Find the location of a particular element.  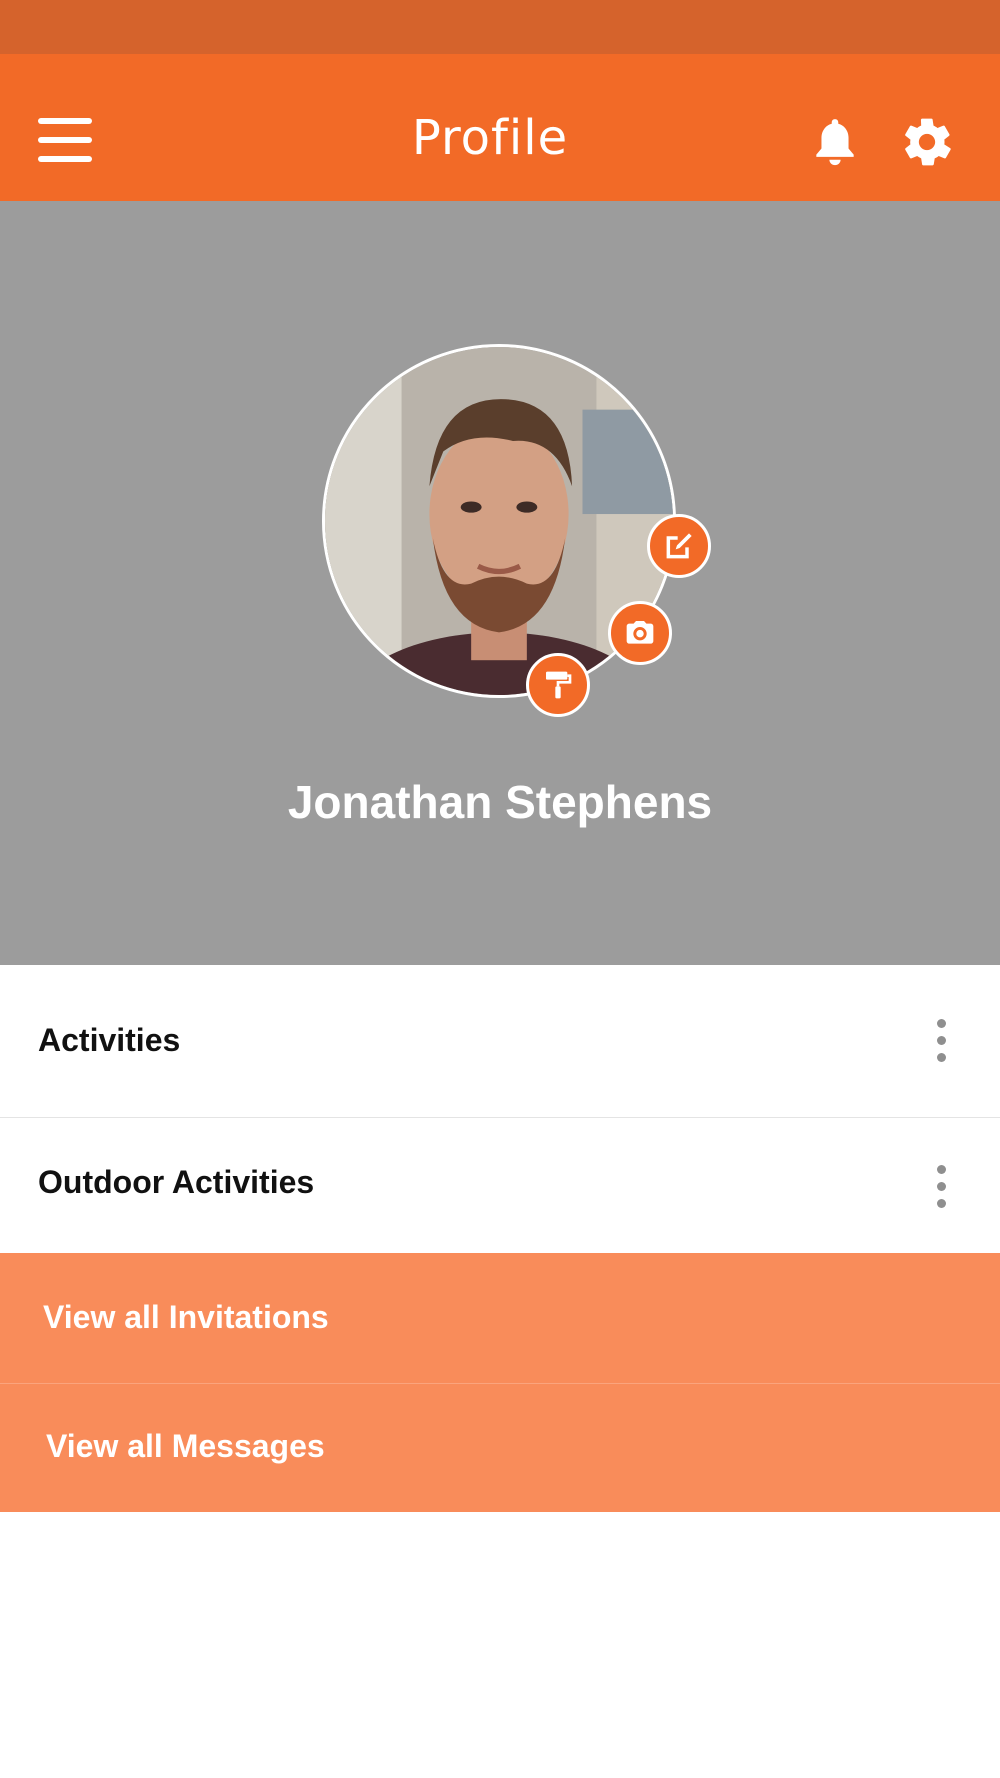

view-messages-button: View all Messages is located at coordinates (500, 1448).